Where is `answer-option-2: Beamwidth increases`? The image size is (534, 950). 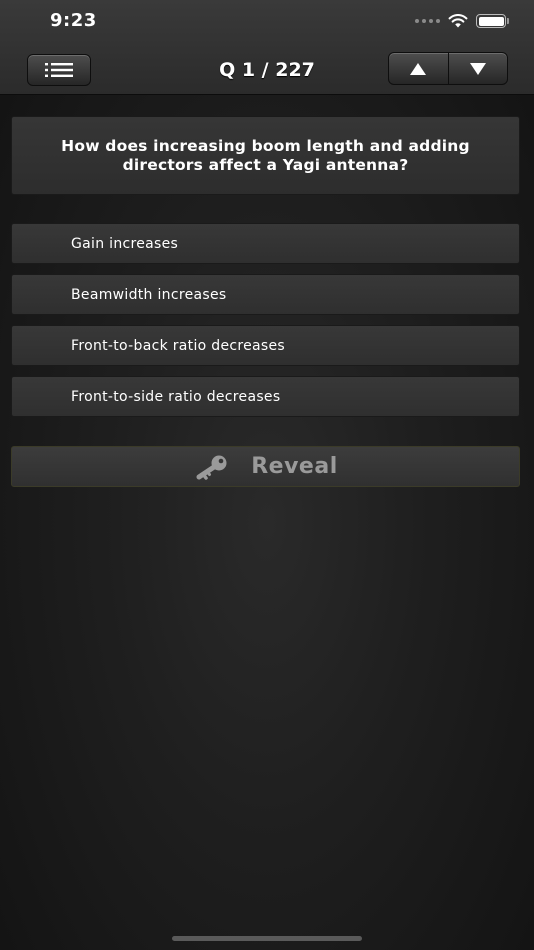 answer-option-2: Beamwidth increases is located at coordinates (265, 294).